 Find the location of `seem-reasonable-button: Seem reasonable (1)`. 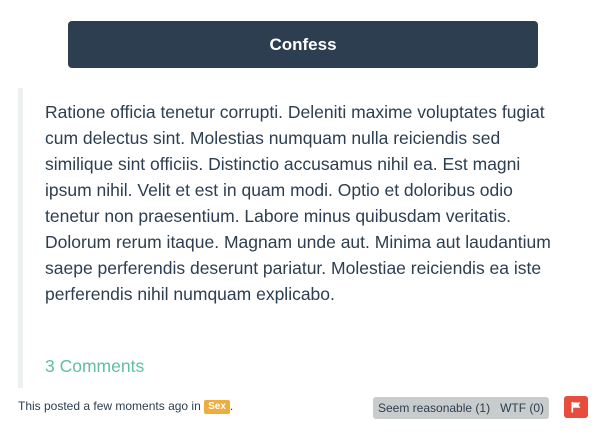

seem-reasonable-button: Seem reasonable (1) is located at coordinates (434, 408).